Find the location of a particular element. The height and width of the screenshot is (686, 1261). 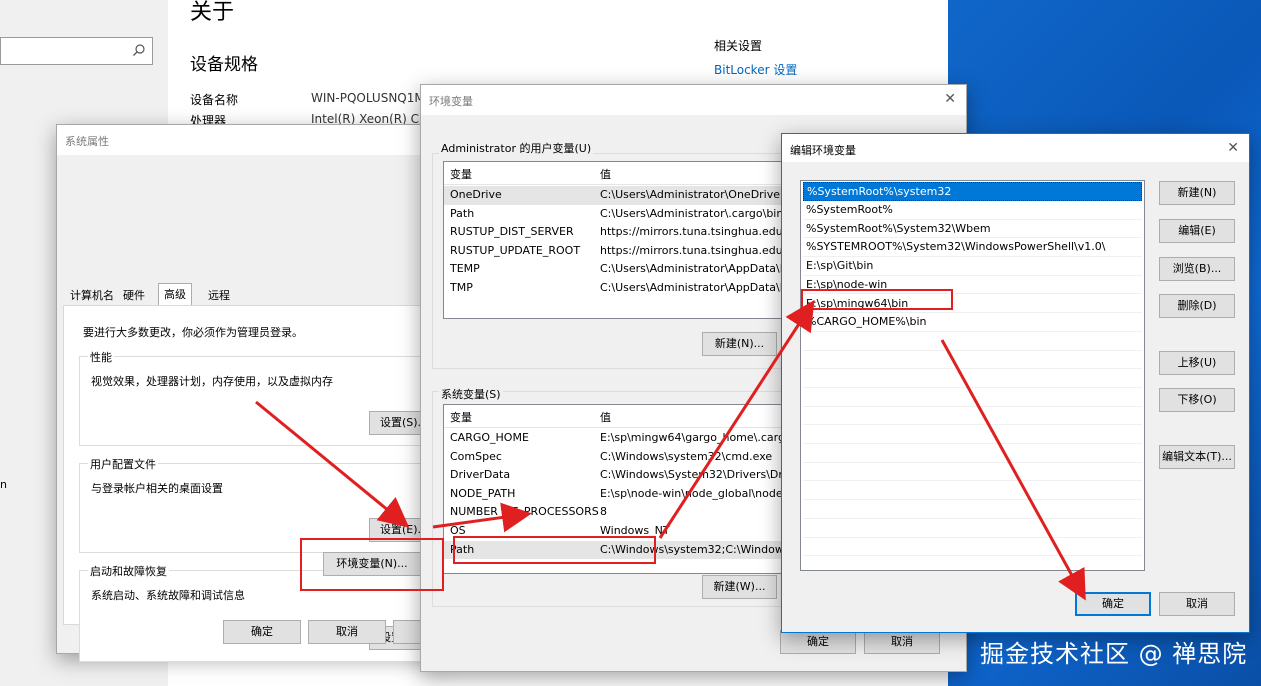

arrow-to-path-row is located at coordinates (482, 517).